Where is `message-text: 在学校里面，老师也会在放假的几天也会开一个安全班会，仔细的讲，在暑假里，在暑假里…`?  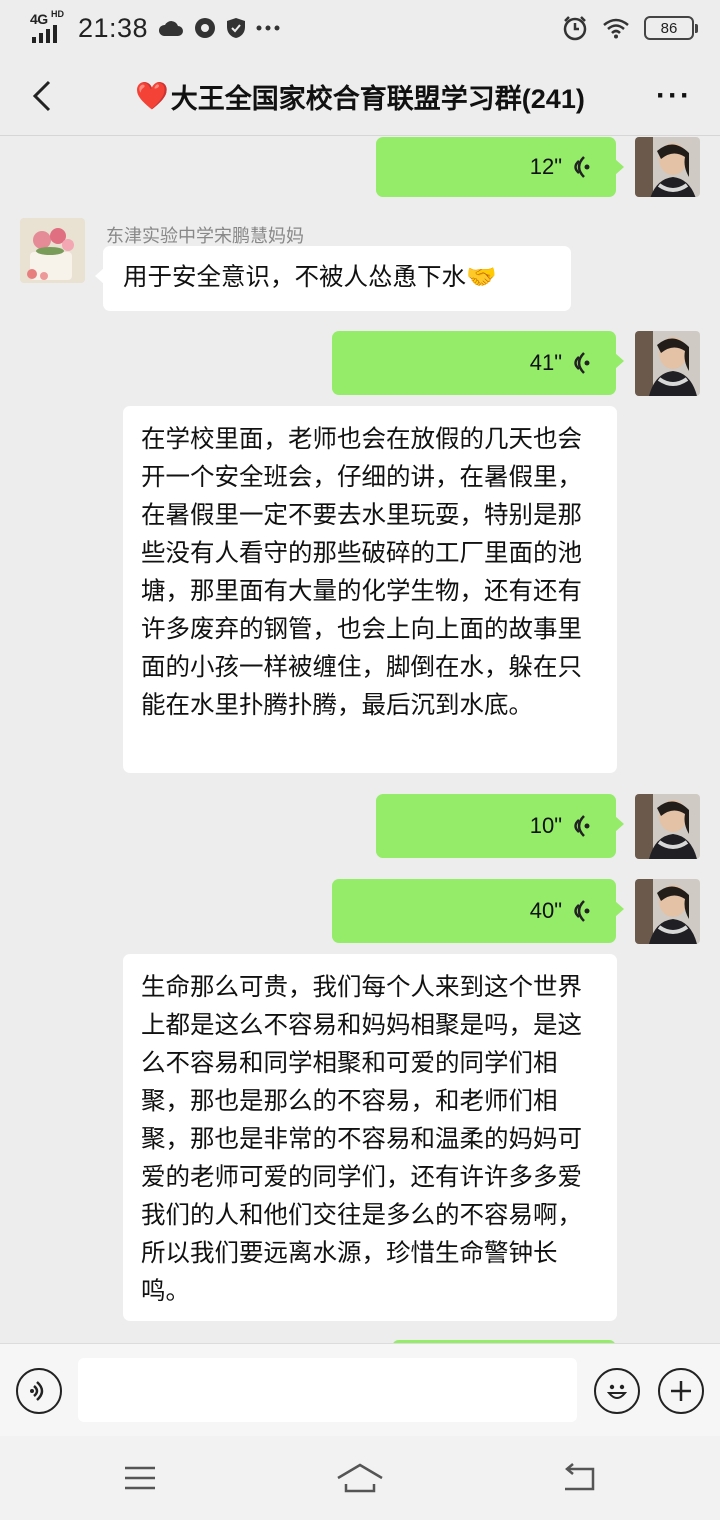 message-text: 在学校里面，老师也会在放假的几天也会开一个安全班会，仔细的讲，在暑假里，在暑假里… is located at coordinates (361, 572).